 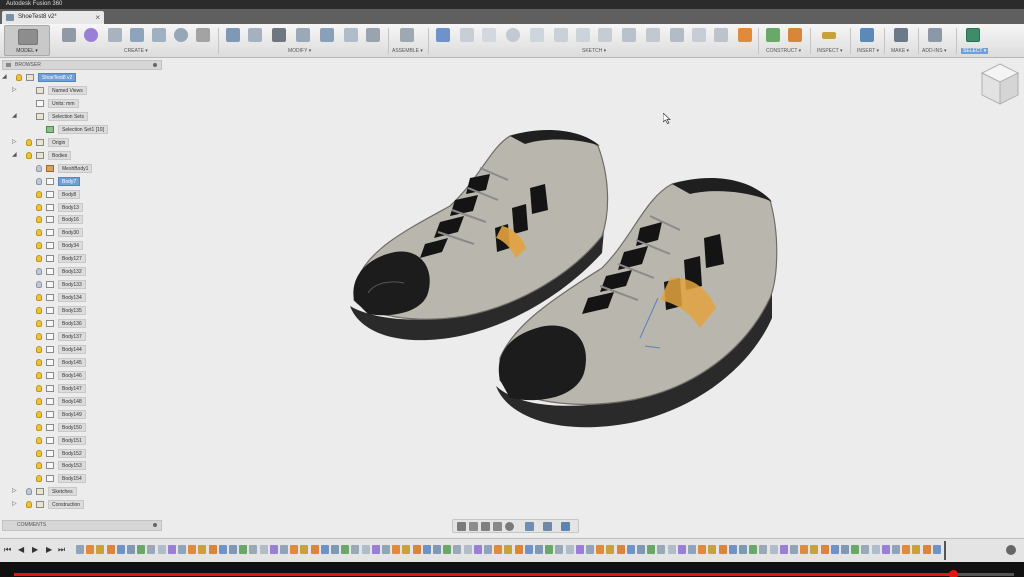 I want to click on select-icon, so click(x=973, y=35).